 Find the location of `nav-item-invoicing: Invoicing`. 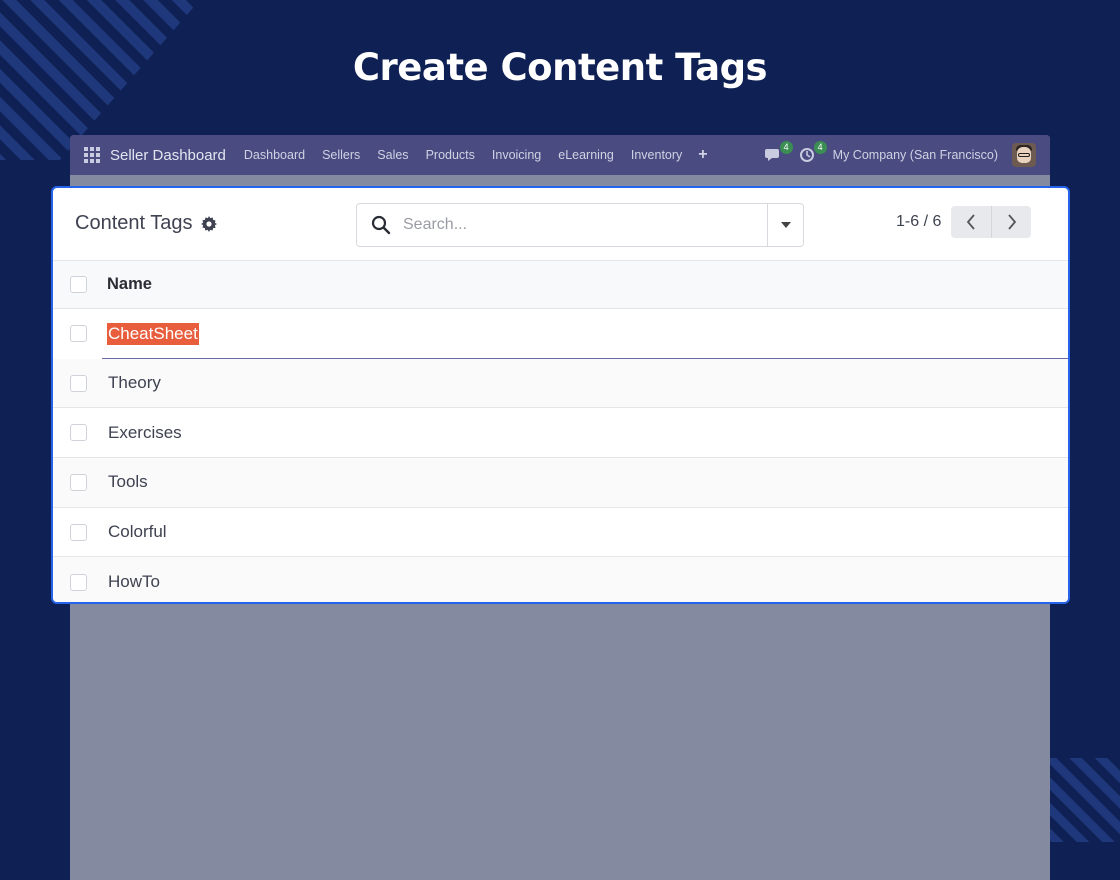

nav-item-invoicing: Invoicing is located at coordinates (516, 155).